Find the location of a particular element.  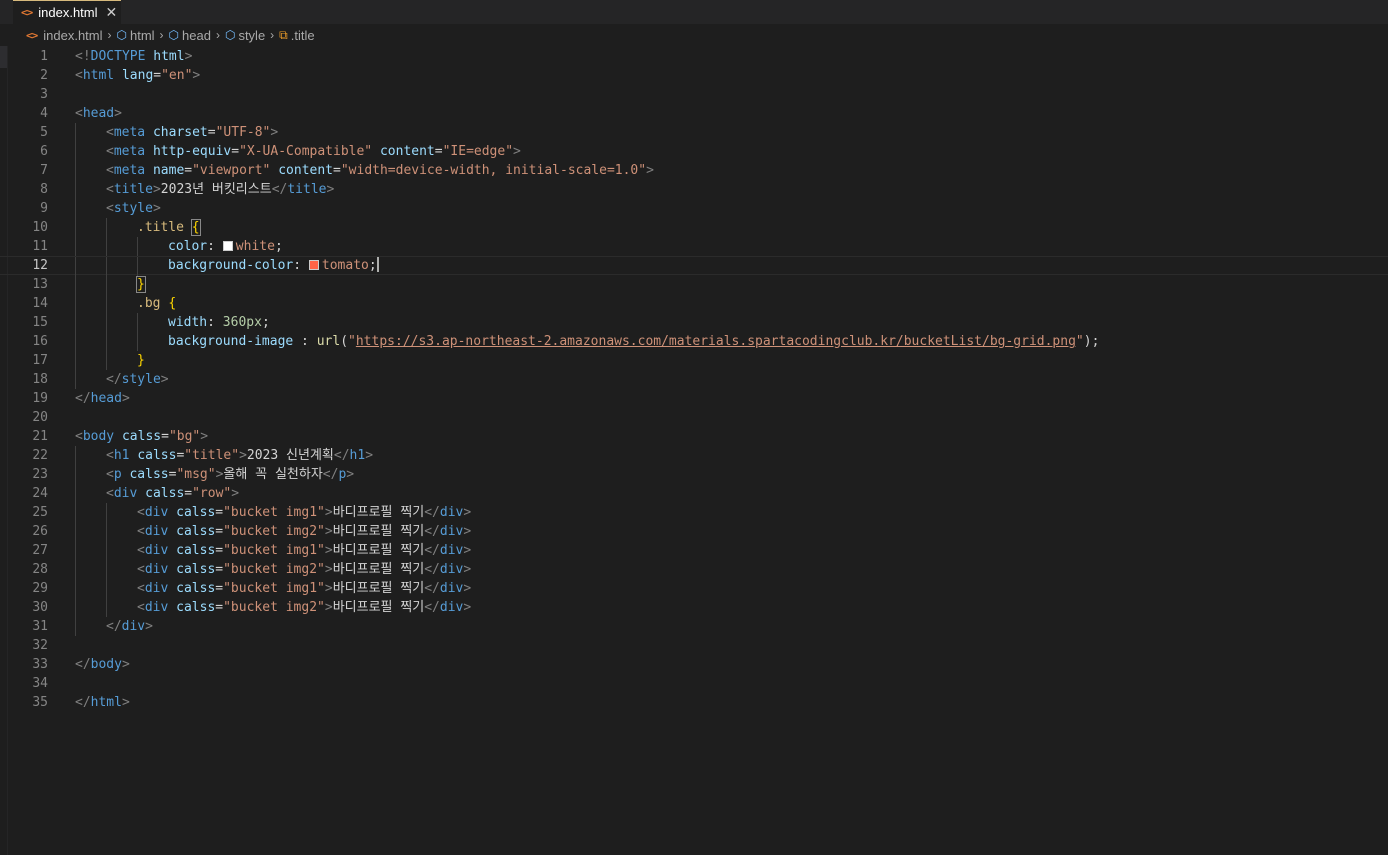

line-number: 22 is located at coordinates (40, 455).